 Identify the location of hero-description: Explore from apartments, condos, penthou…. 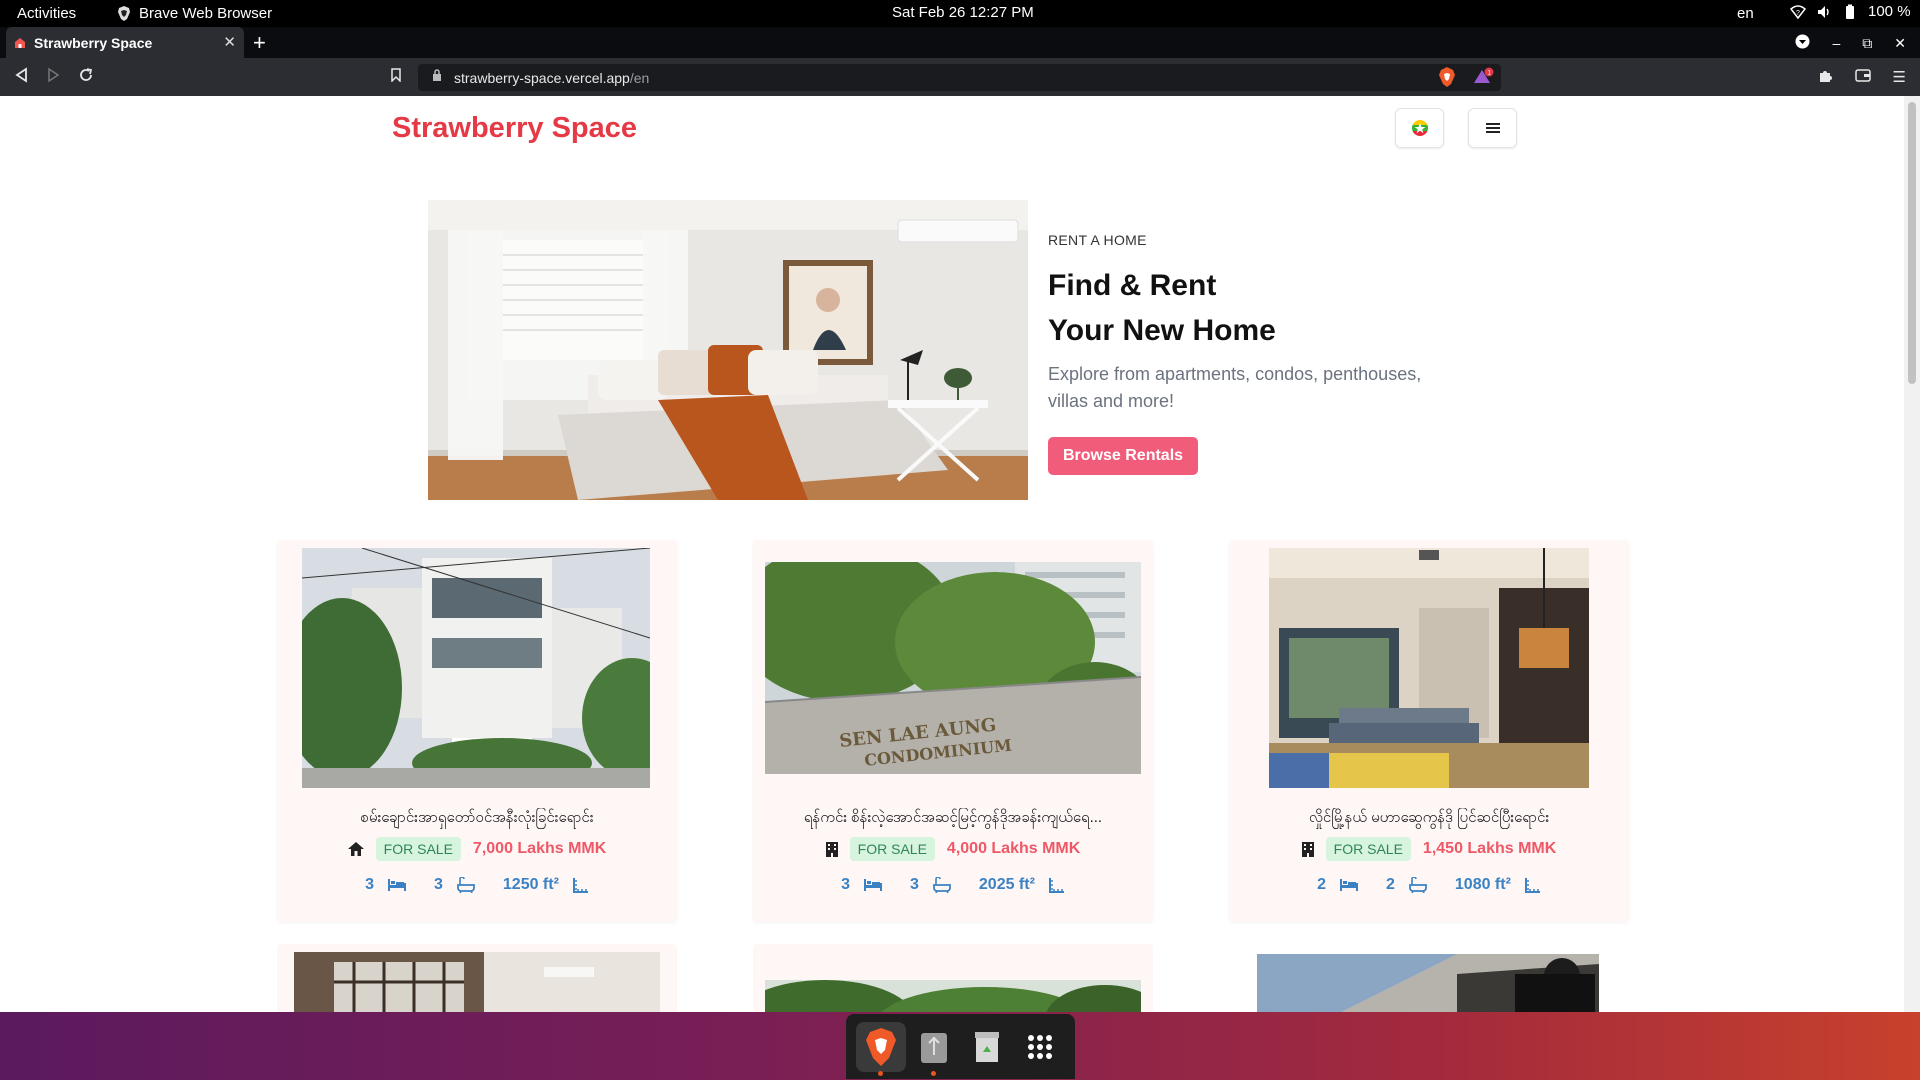
(1235, 387).